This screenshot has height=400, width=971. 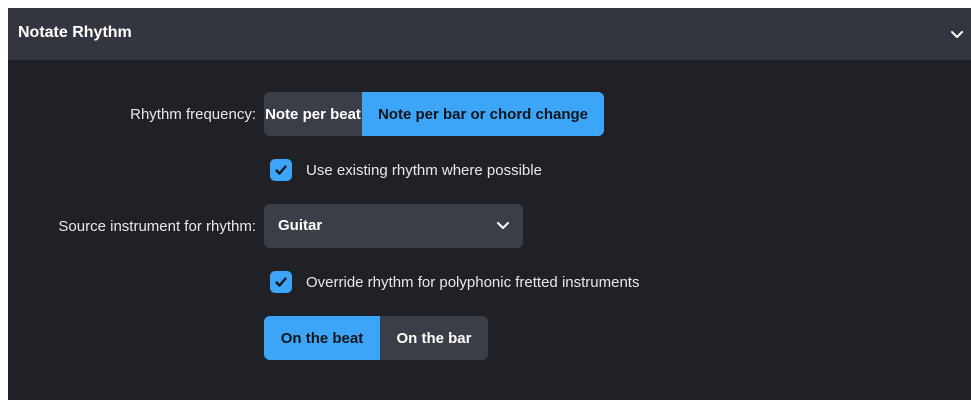 I want to click on panel-title: Notate Rhythm, so click(x=75, y=32).